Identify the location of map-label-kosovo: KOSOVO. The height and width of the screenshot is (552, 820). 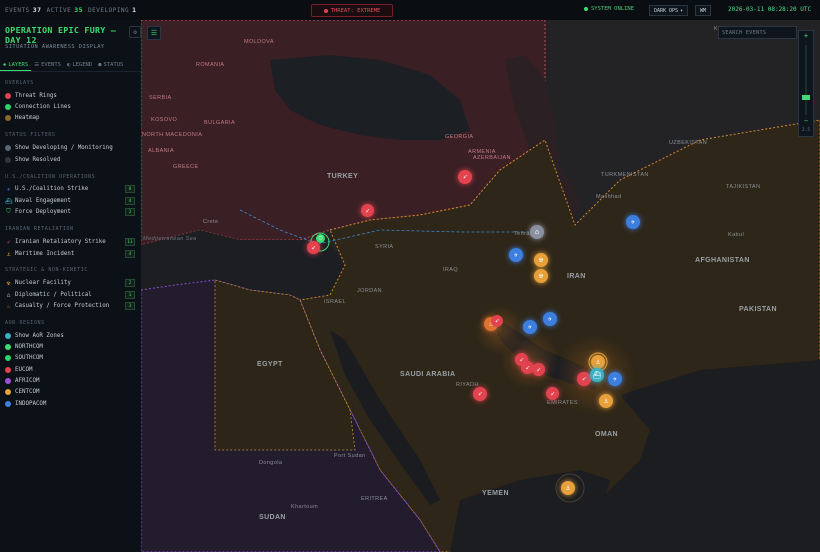
(164, 120).